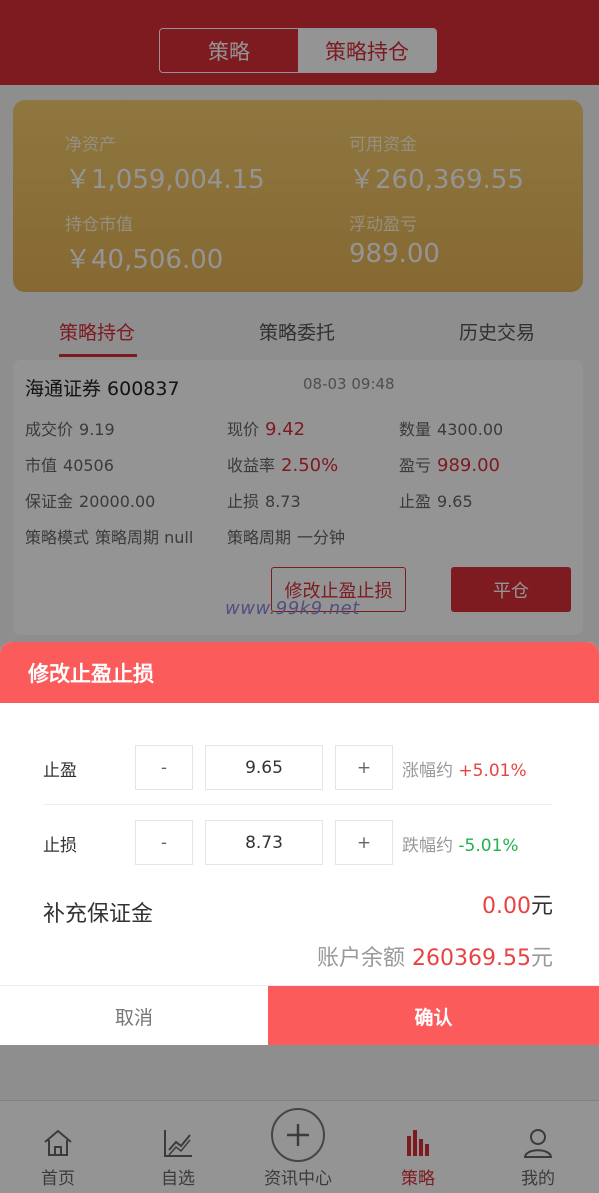  What do you see at coordinates (91, 674) in the screenshot?
I see `modal-title: 修改止盈止损` at bounding box center [91, 674].